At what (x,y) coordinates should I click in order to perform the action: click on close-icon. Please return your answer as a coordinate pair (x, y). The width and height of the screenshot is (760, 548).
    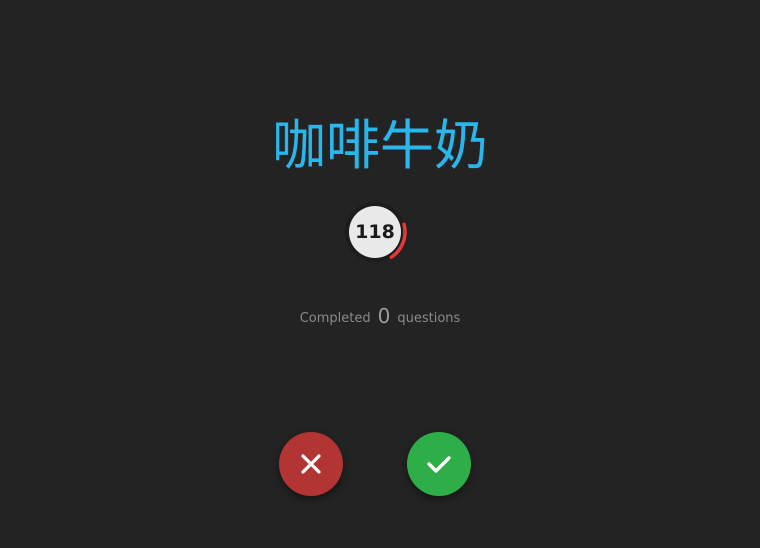
    Looking at the image, I should click on (311, 464).